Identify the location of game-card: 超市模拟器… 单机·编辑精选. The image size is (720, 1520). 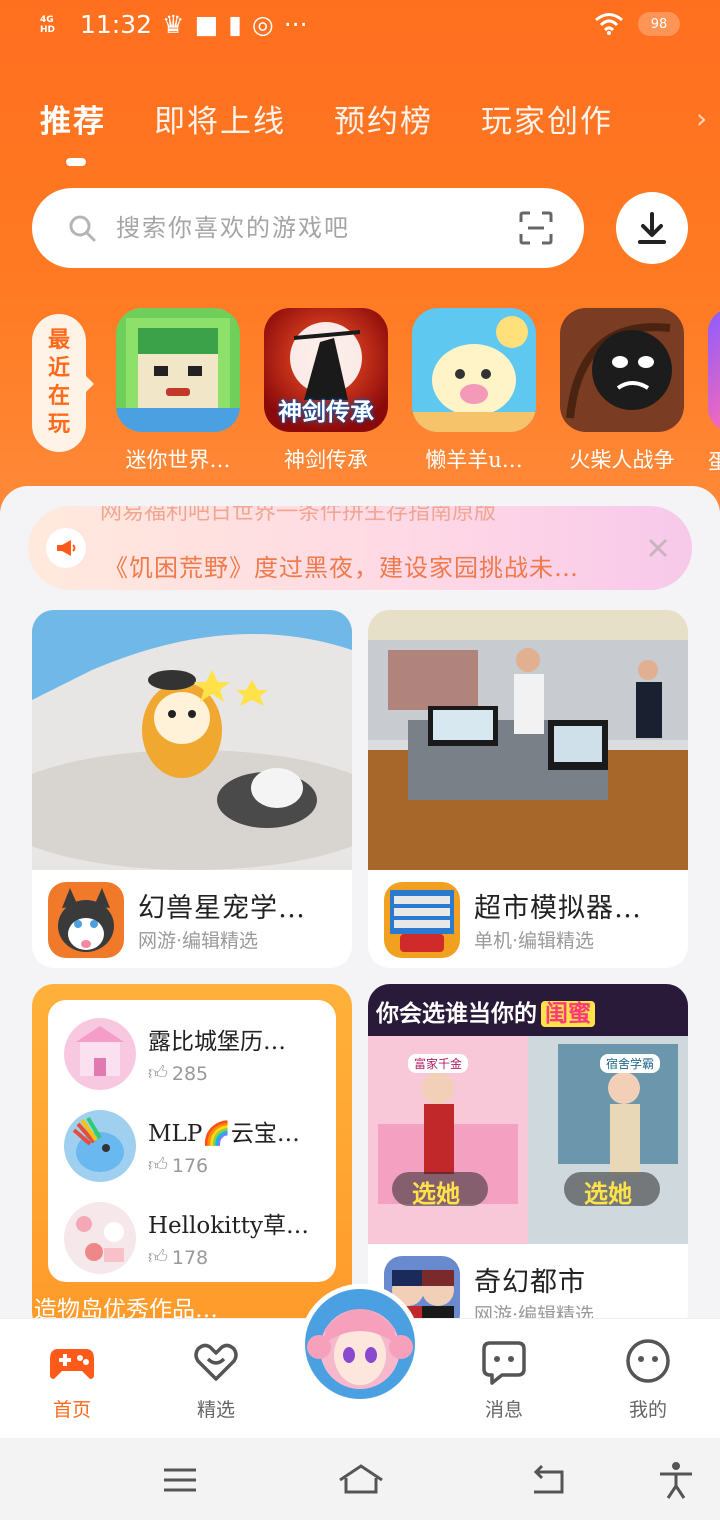
(528, 789).